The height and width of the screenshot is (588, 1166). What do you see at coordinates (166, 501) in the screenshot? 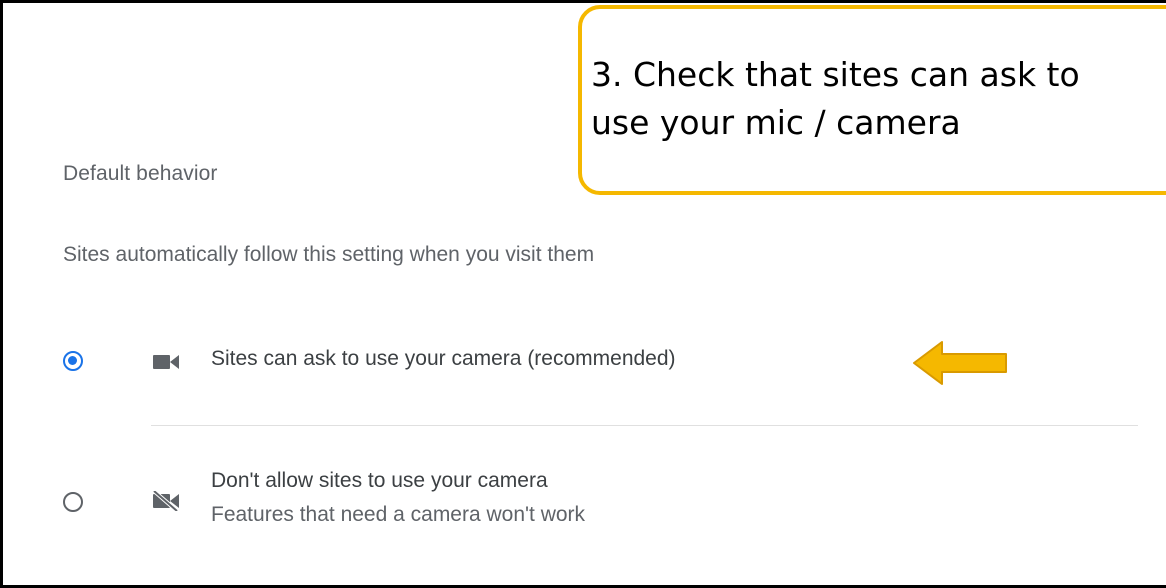
I see `camera-off-icon` at bounding box center [166, 501].